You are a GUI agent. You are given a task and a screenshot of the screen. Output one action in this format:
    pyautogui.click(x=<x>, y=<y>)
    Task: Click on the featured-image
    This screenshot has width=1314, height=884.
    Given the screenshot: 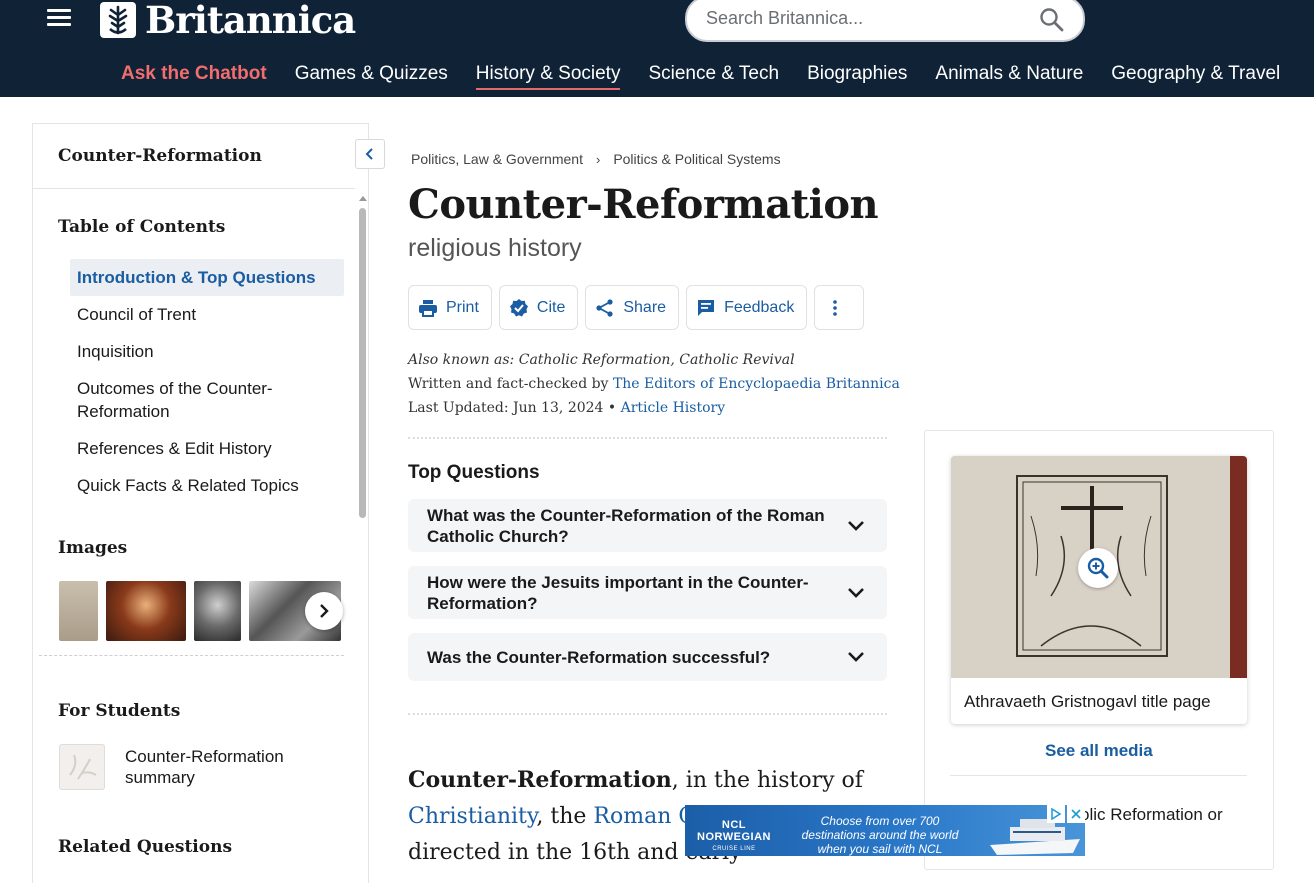 What is the action you would take?
    pyautogui.click(x=1099, y=567)
    